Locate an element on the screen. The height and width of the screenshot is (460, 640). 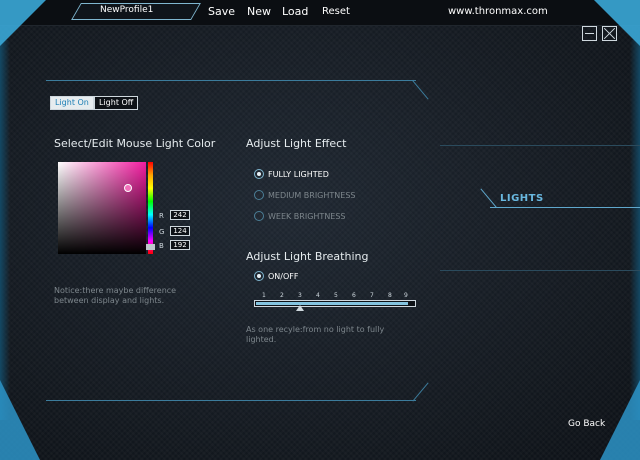
blue-label: B is located at coordinates (161, 246).